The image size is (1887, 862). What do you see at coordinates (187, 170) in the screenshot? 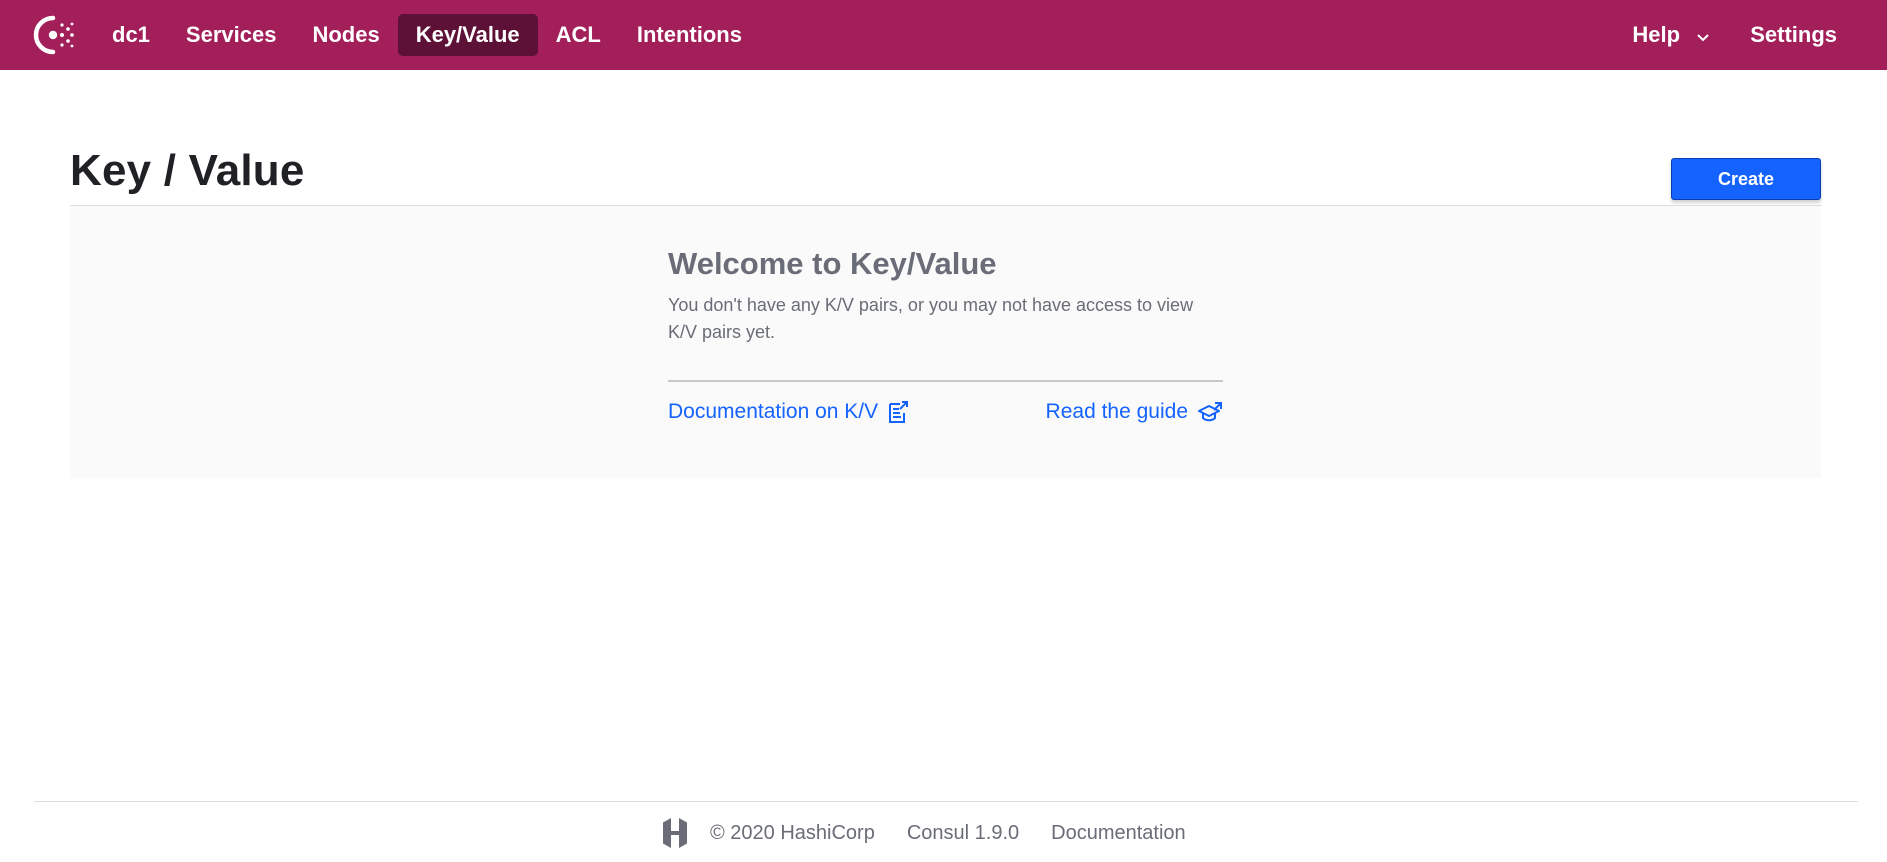
I see `page-title: Key / Value` at bounding box center [187, 170].